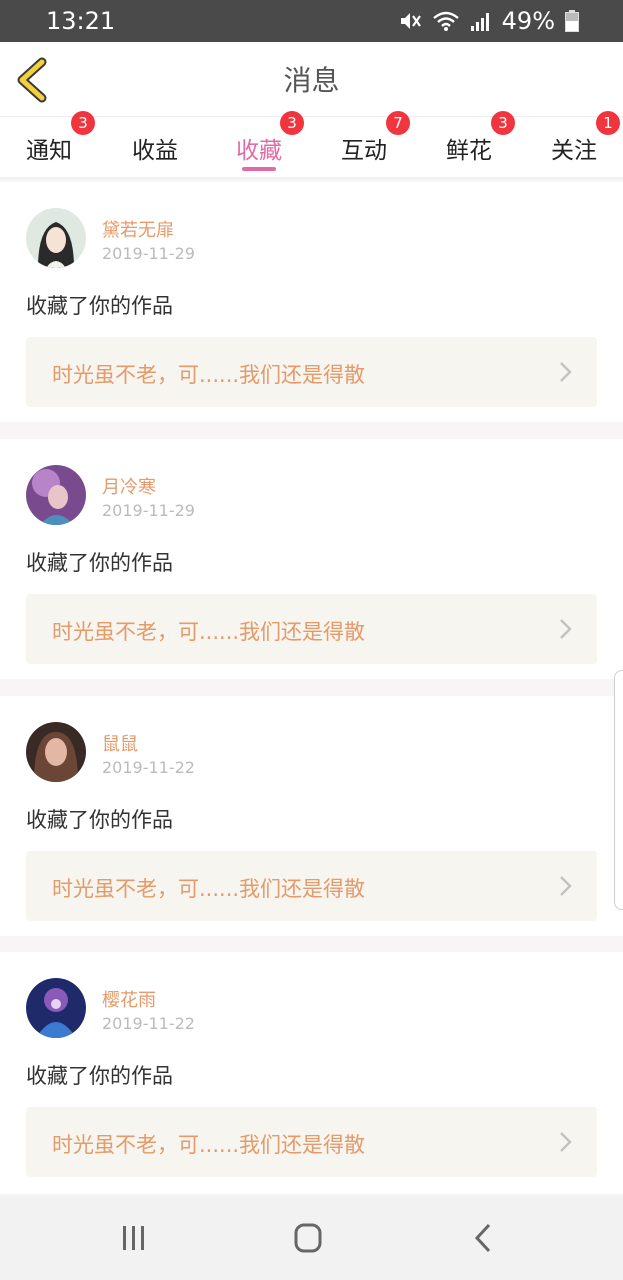 Image resolution: width=623 pixels, height=1280 pixels. Describe the element at coordinates (364, 151) in the screenshot. I see `tab-label: 互动` at that location.